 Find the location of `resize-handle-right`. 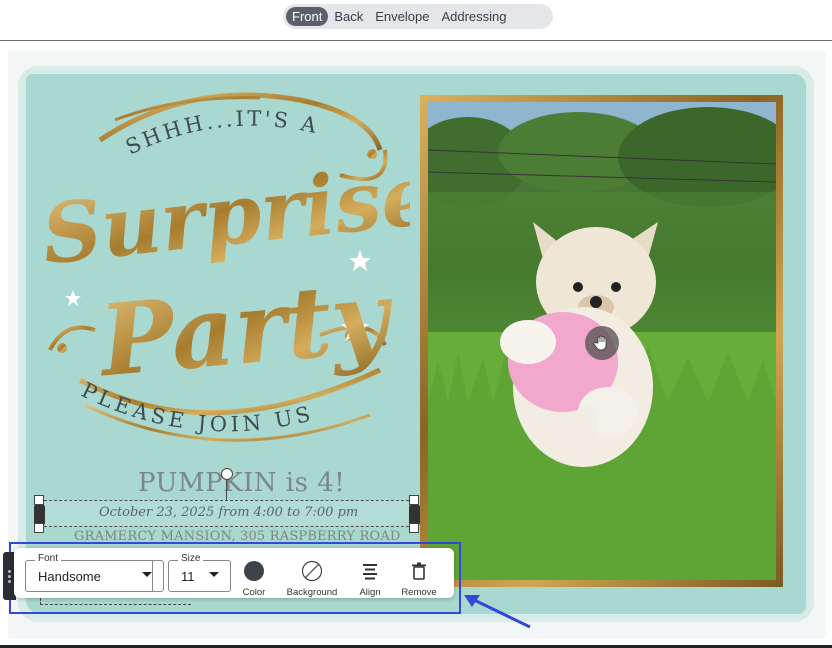

resize-handle-right is located at coordinates (414, 515).